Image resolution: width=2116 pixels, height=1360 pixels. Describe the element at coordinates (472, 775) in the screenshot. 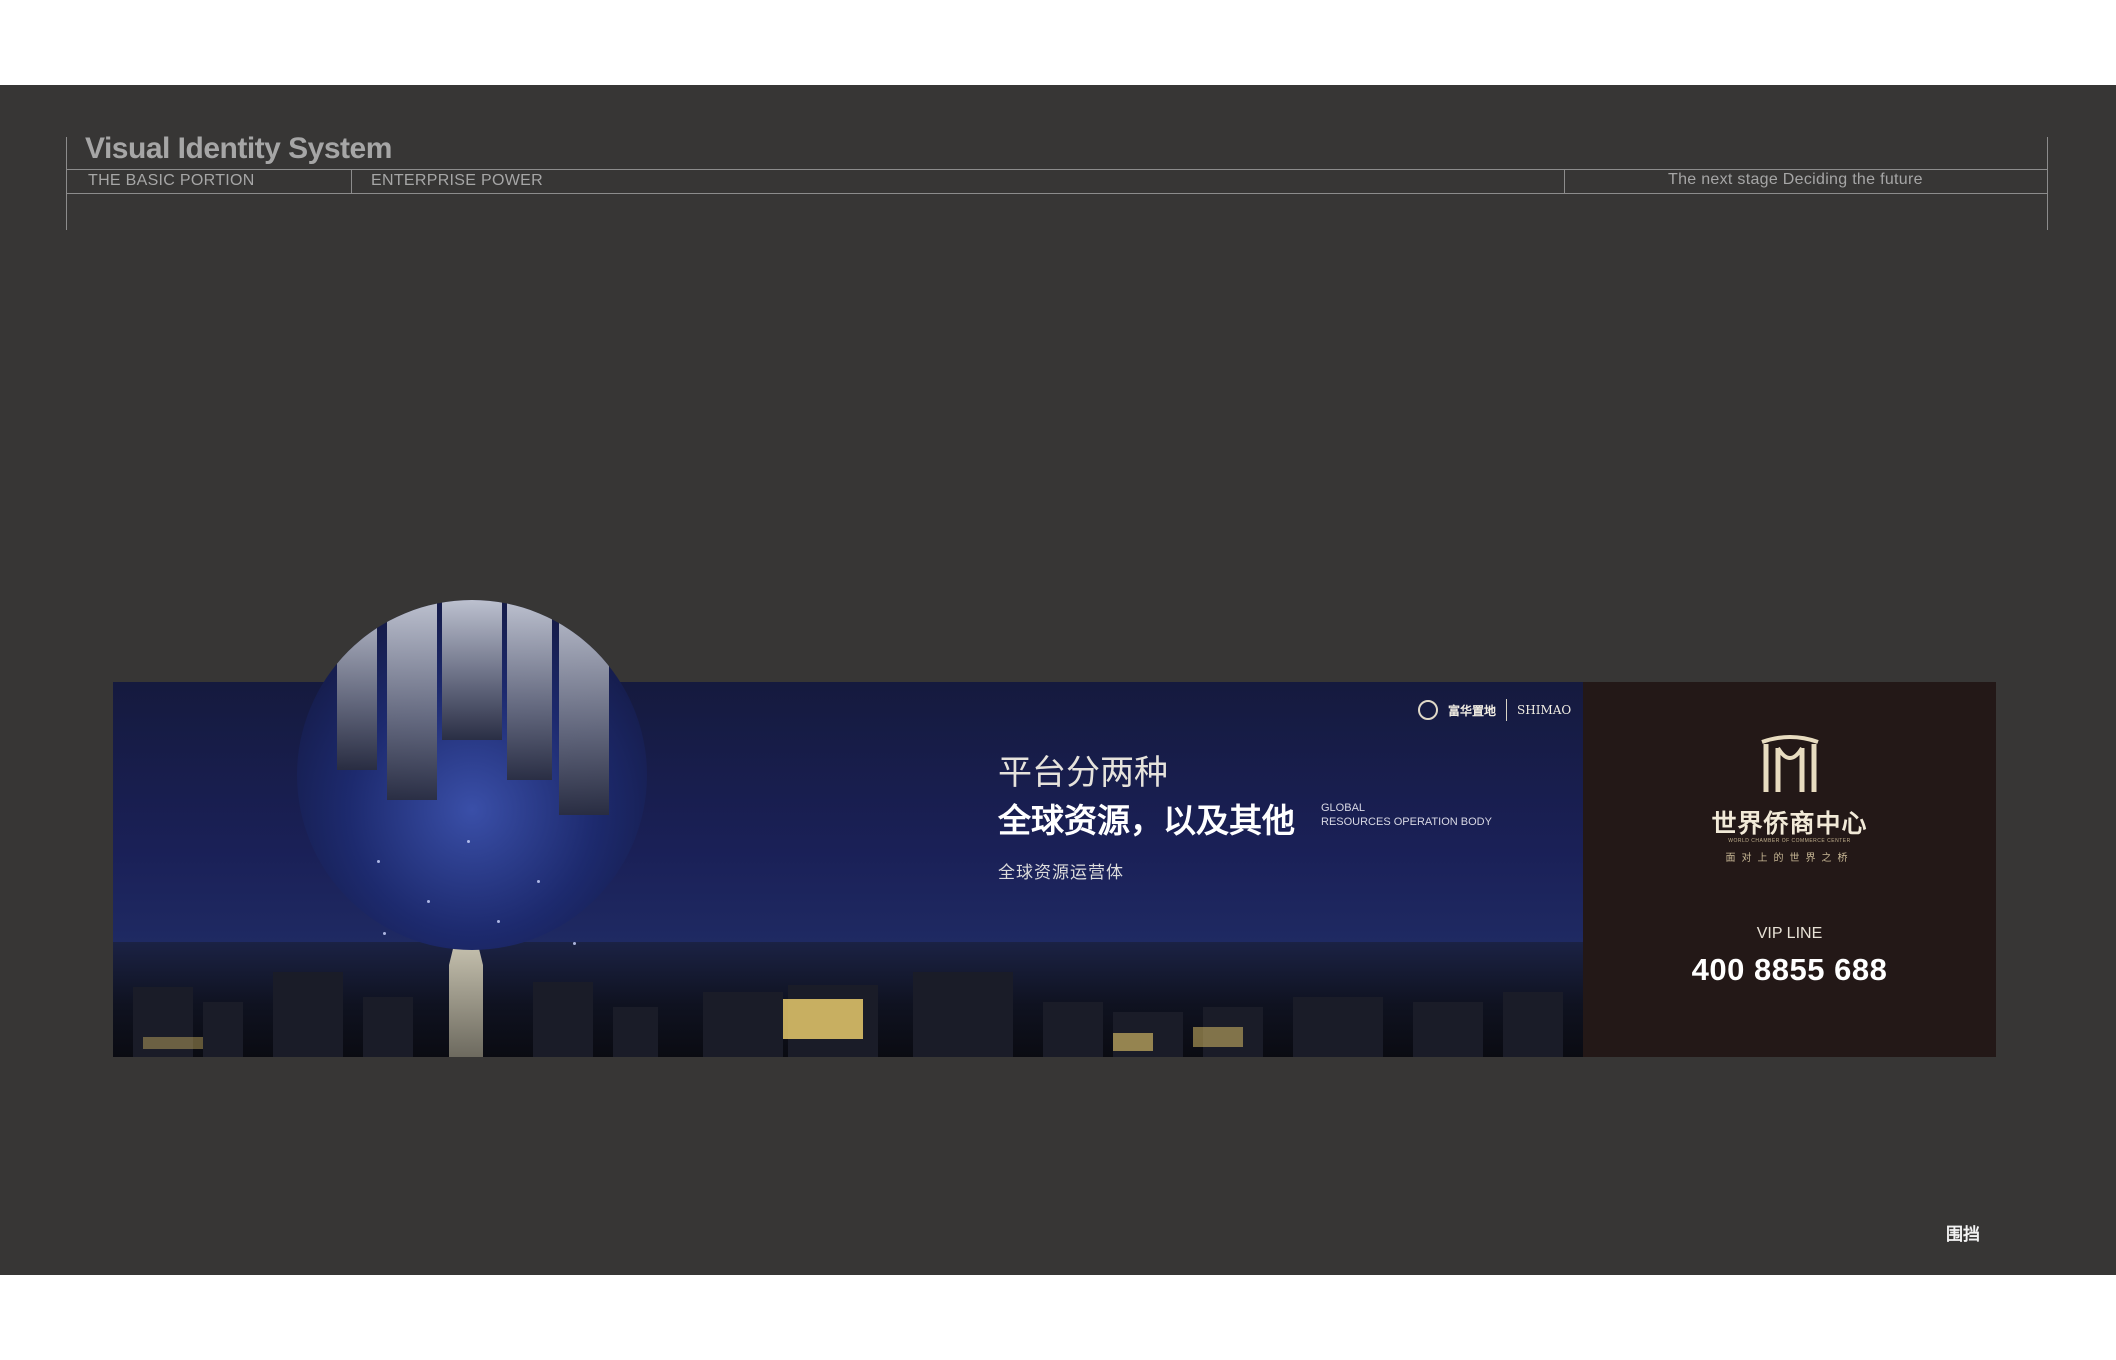

I see `inverted-city-sphere-image` at that location.